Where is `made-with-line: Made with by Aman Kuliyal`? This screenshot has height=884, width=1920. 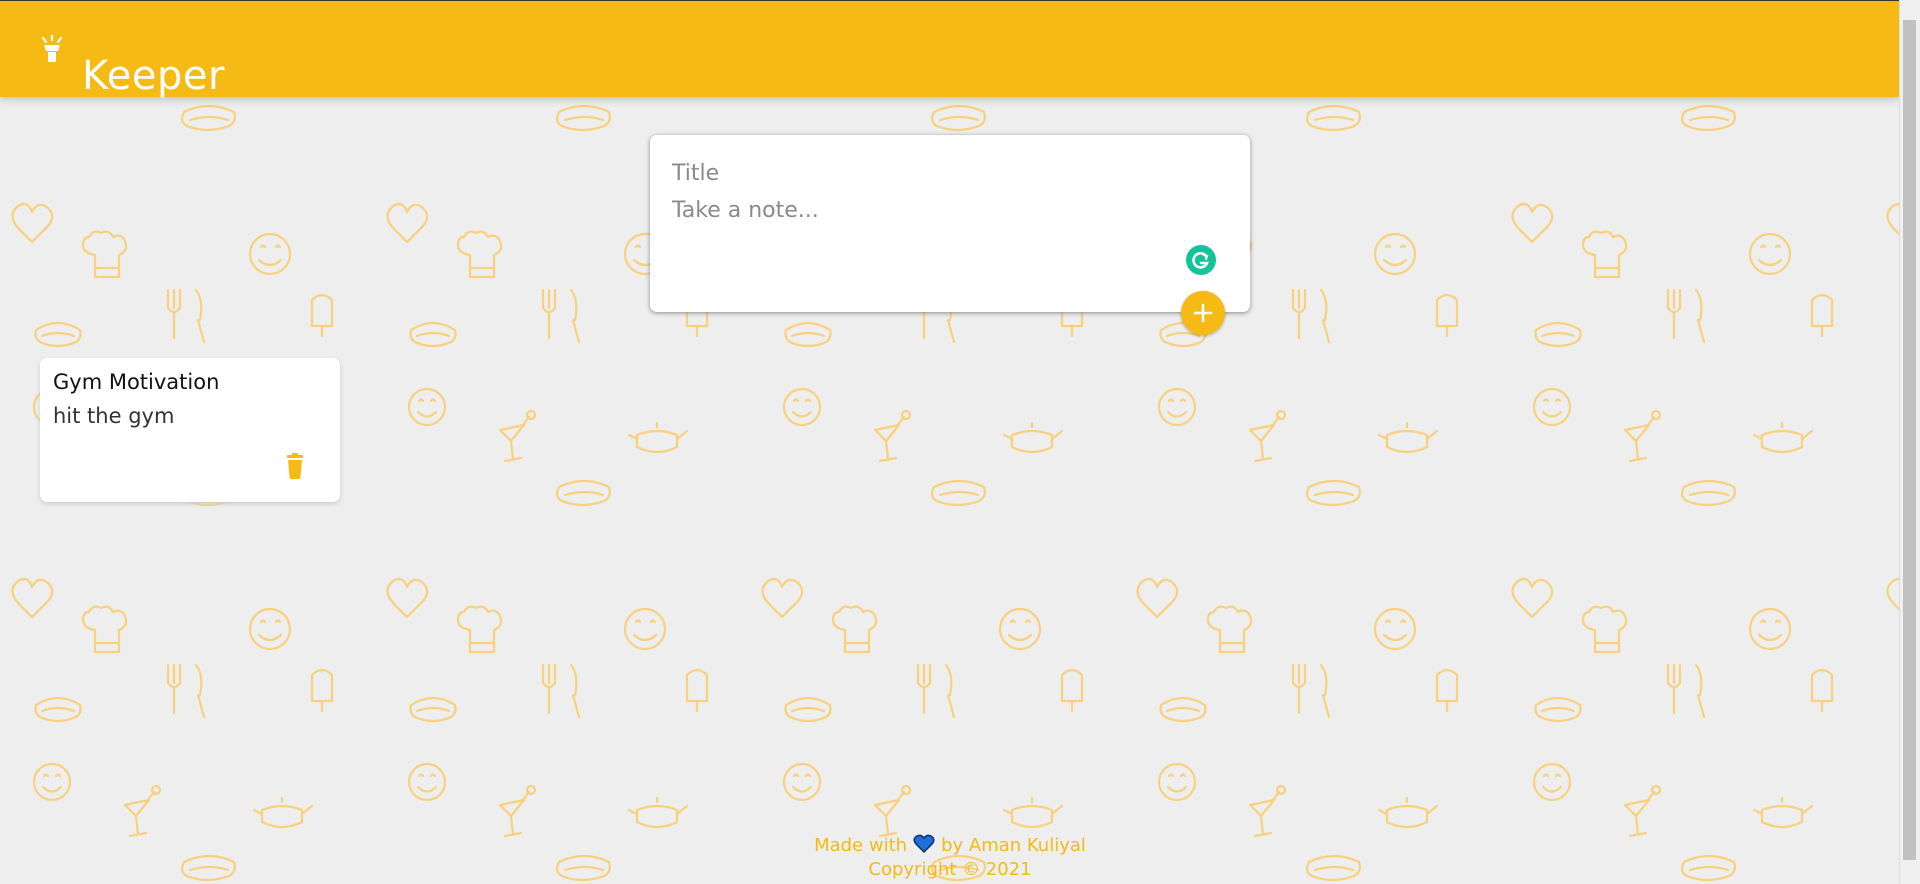 made-with-line: Made with by Aman Kuliyal is located at coordinates (950, 846).